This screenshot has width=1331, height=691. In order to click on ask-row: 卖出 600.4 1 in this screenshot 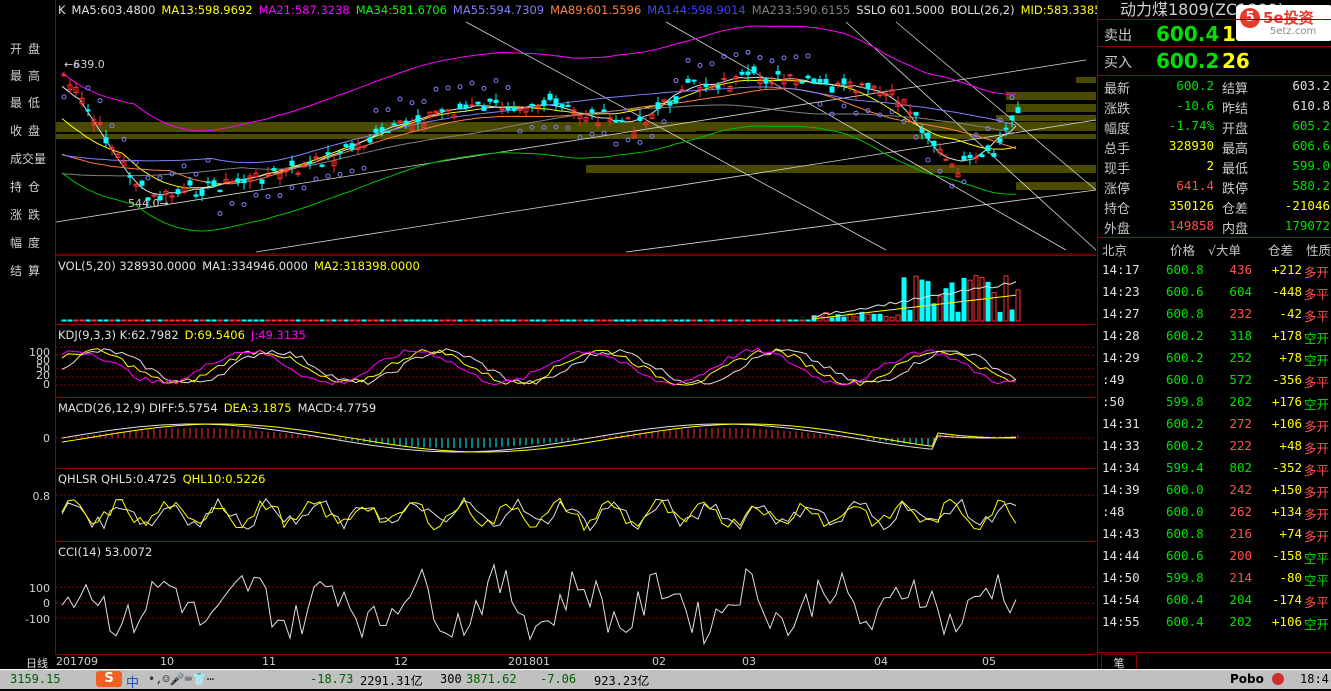, I will do `click(1170, 34)`.